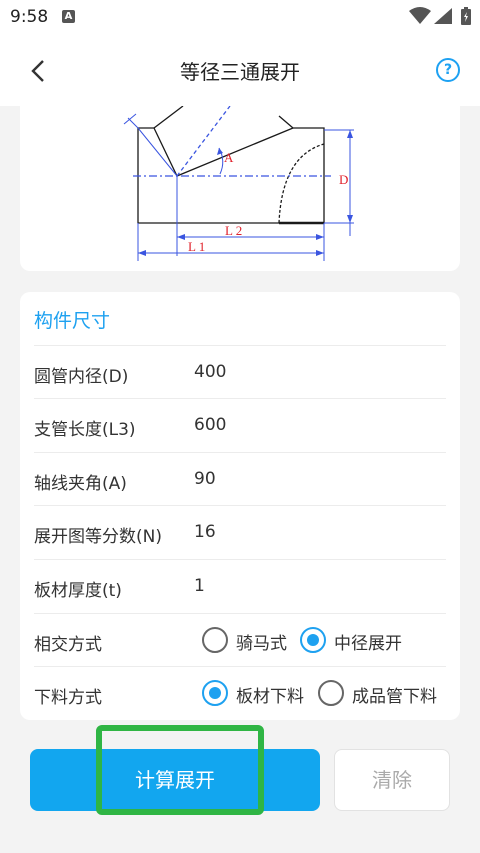 The height and width of the screenshot is (853, 480). What do you see at coordinates (240, 17) in the screenshot?
I see `status-bar: 9:58 A` at bounding box center [240, 17].